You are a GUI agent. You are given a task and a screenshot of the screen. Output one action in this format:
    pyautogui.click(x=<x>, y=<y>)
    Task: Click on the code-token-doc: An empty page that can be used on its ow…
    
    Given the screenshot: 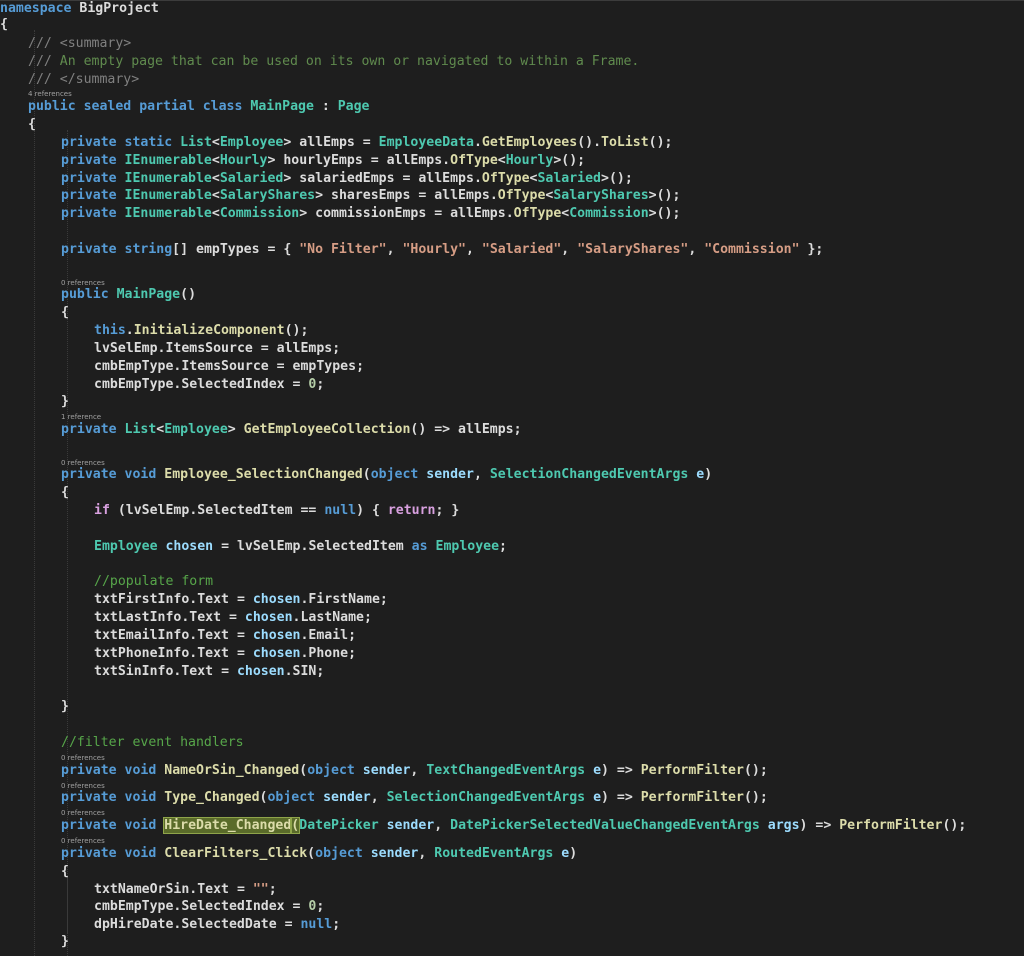 What is the action you would take?
    pyautogui.click(x=349, y=61)
    